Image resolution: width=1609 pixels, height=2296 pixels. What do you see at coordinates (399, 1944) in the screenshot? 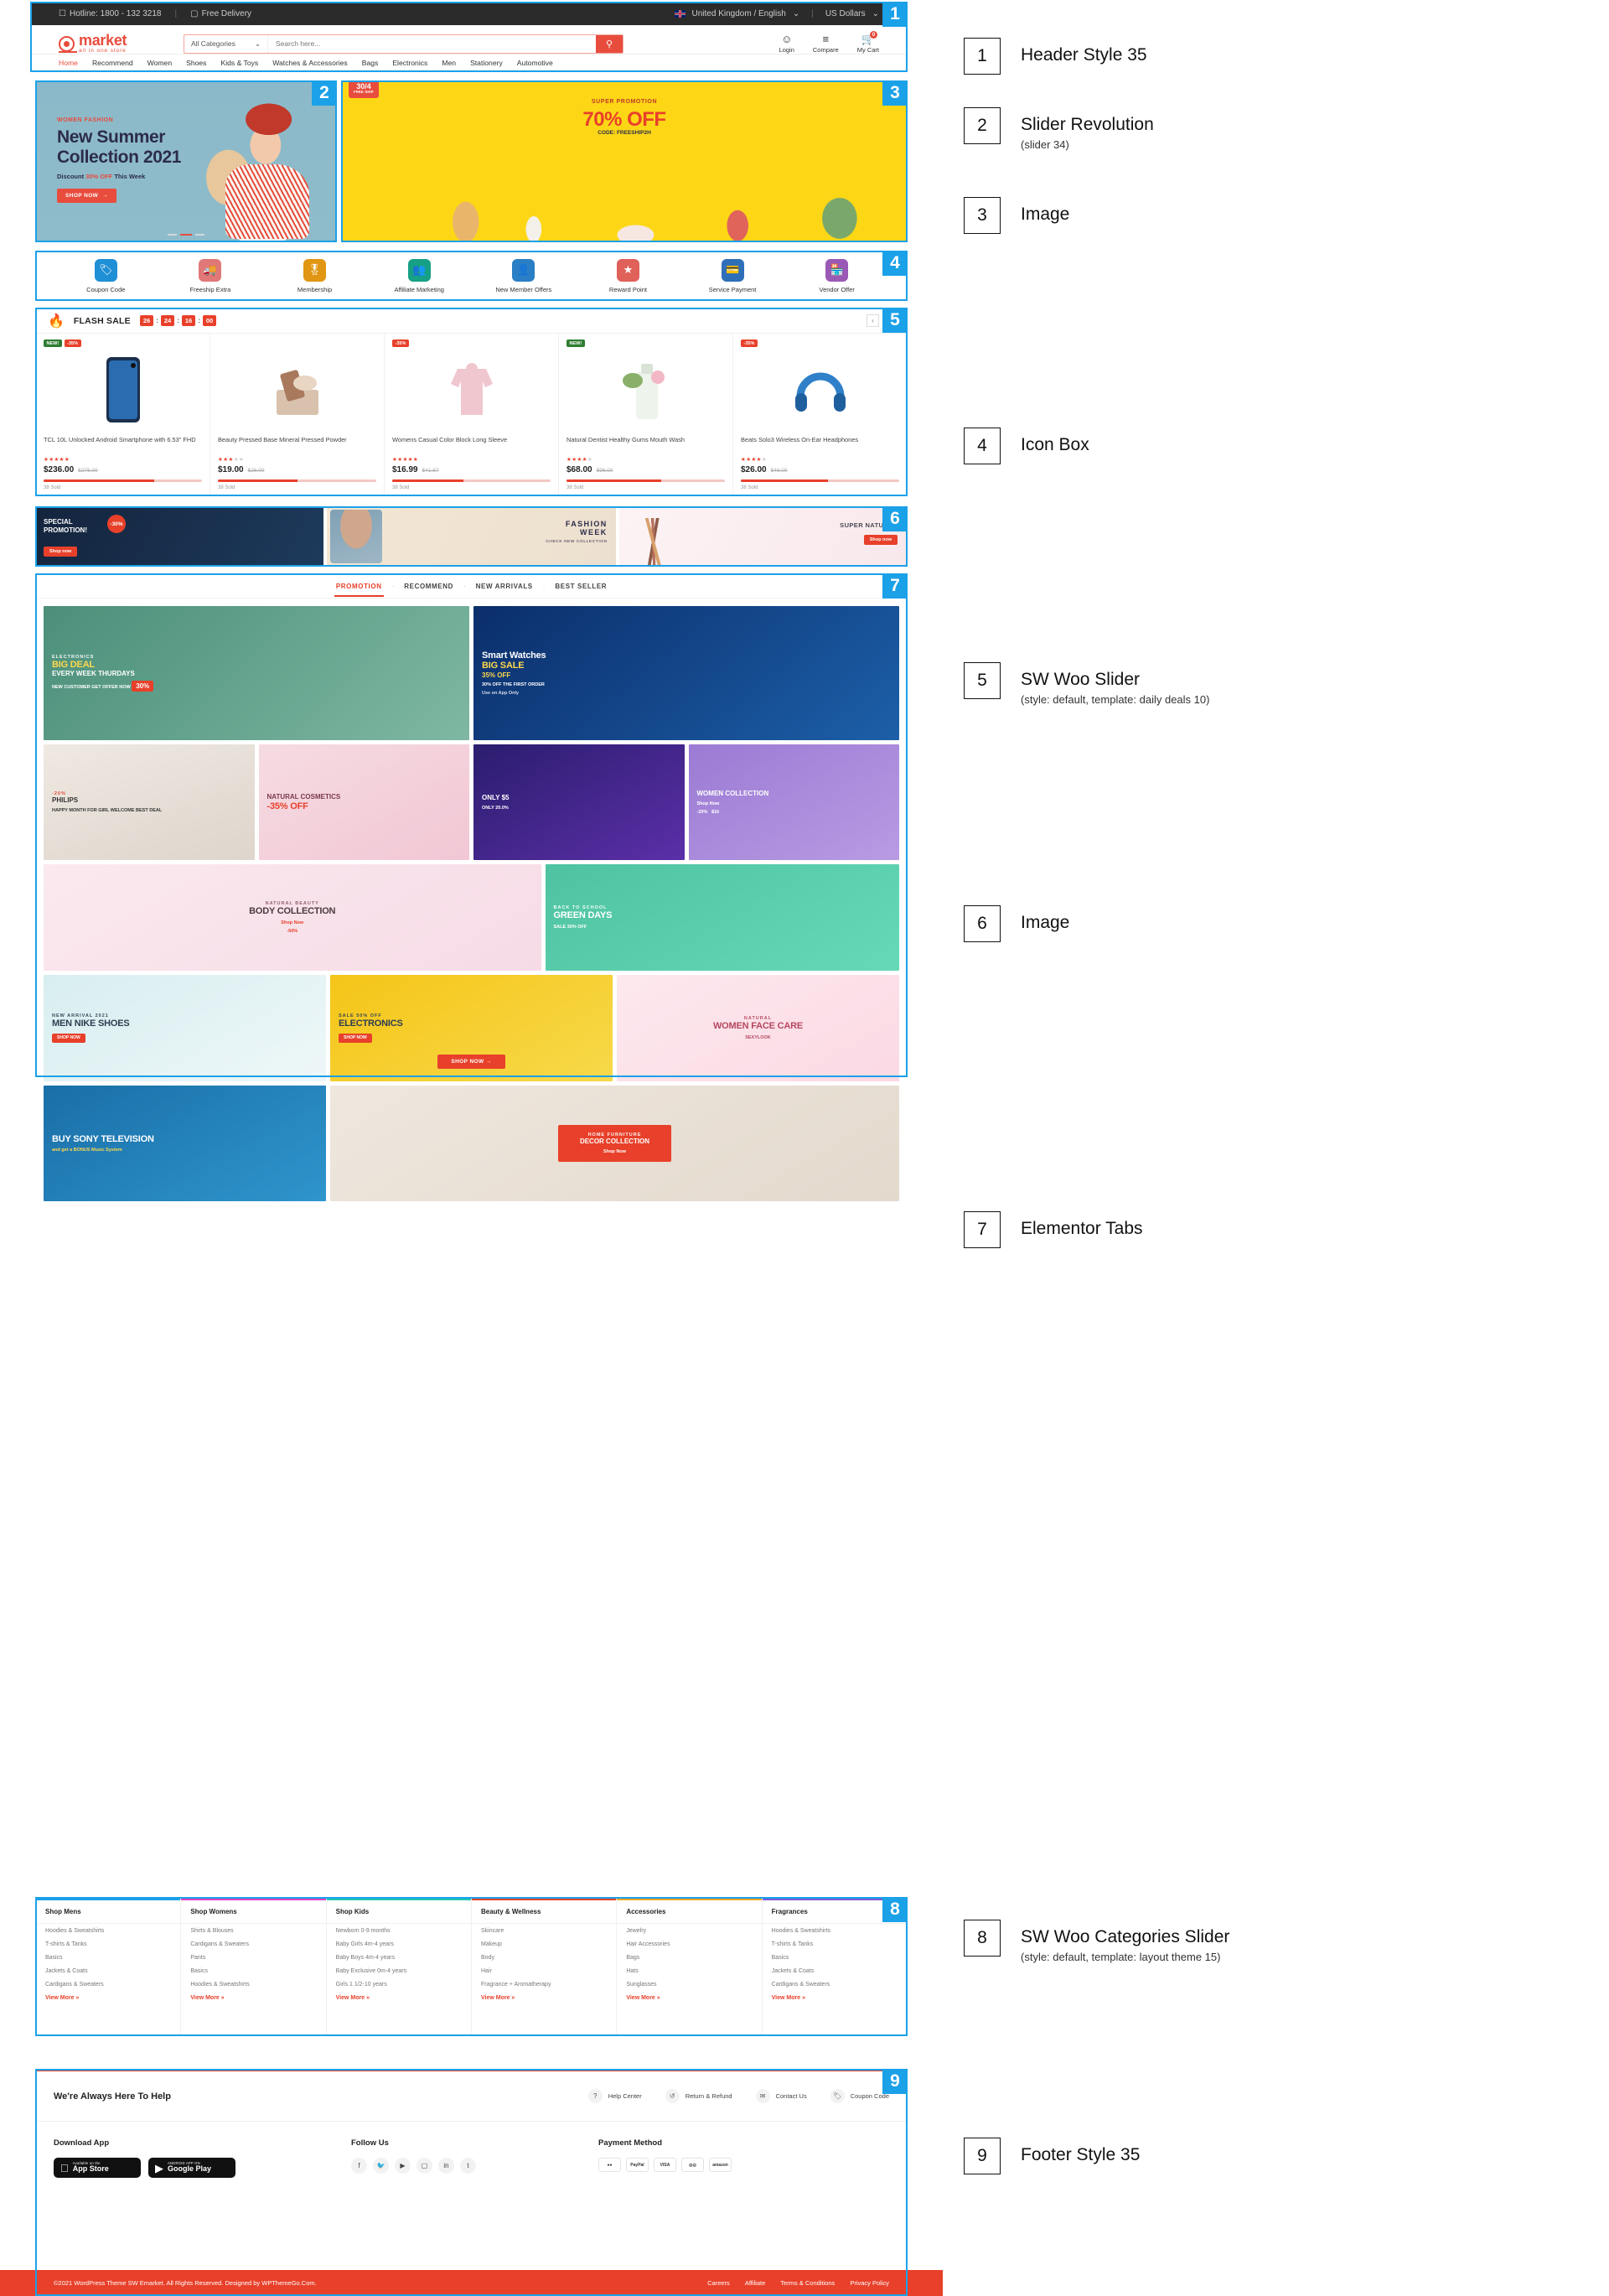
I see `category-item: Baby Girls 4m-4 years` at bounding box center [399, 1944].